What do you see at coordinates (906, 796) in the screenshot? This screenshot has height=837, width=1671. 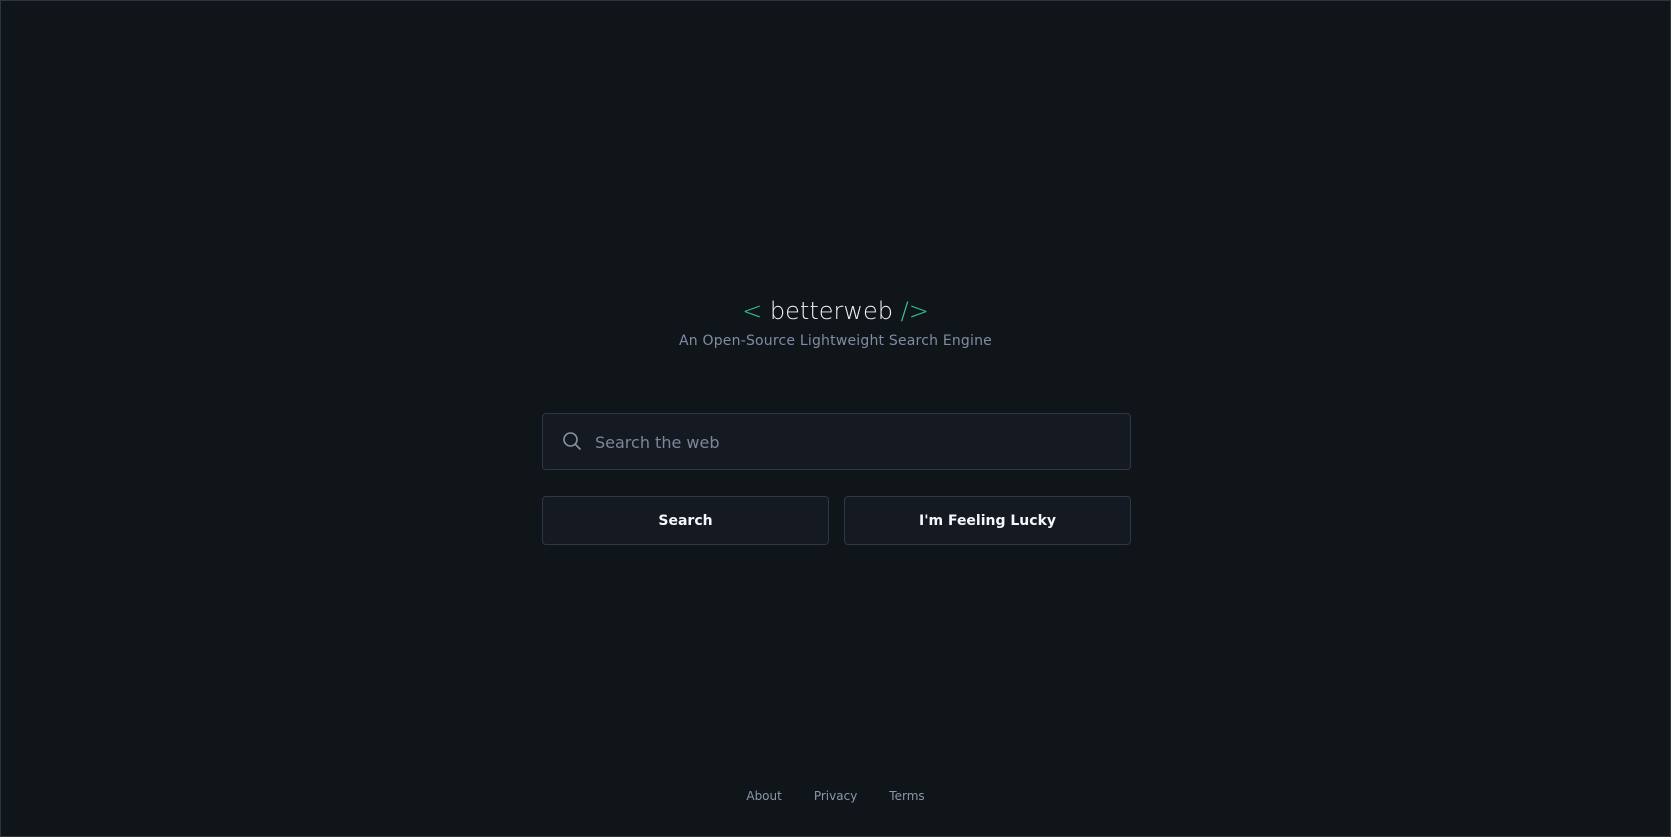 I see `footer-link-terms: Terms` at bounding box center [906, 796].